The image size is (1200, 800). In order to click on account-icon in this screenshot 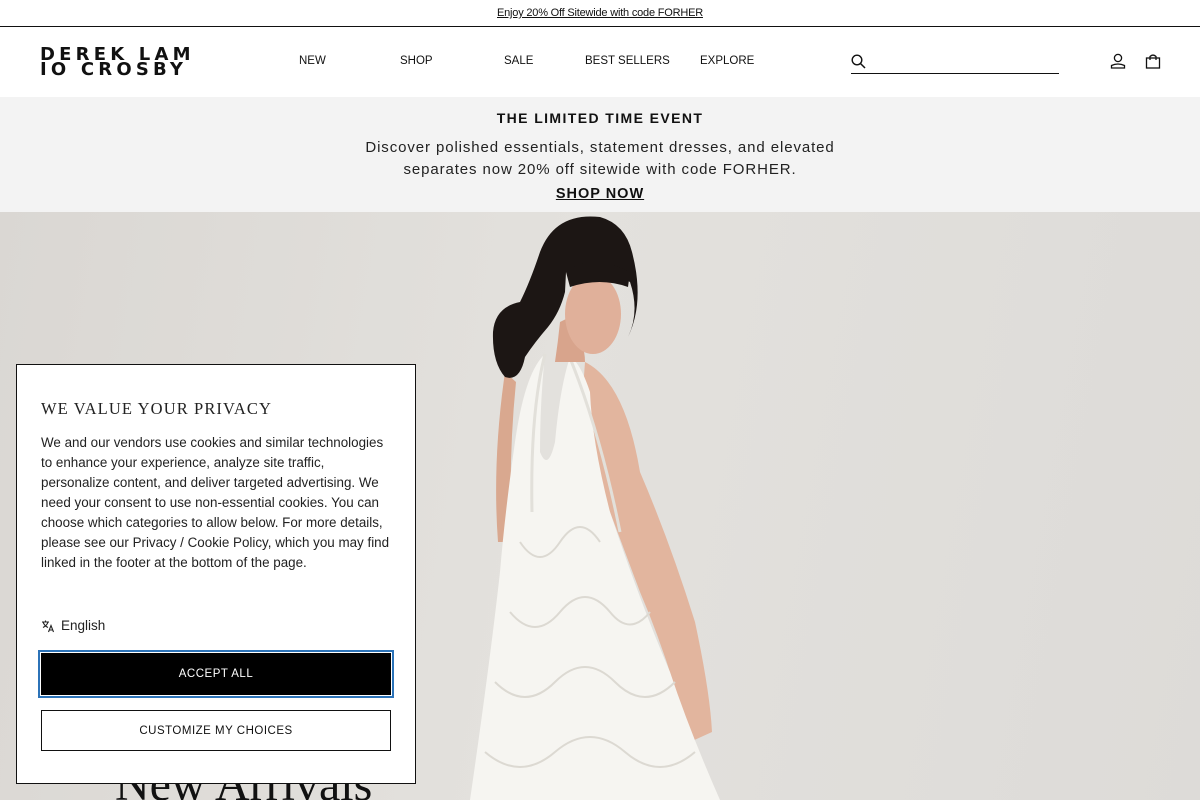, I will do `click(1118, 61)`.